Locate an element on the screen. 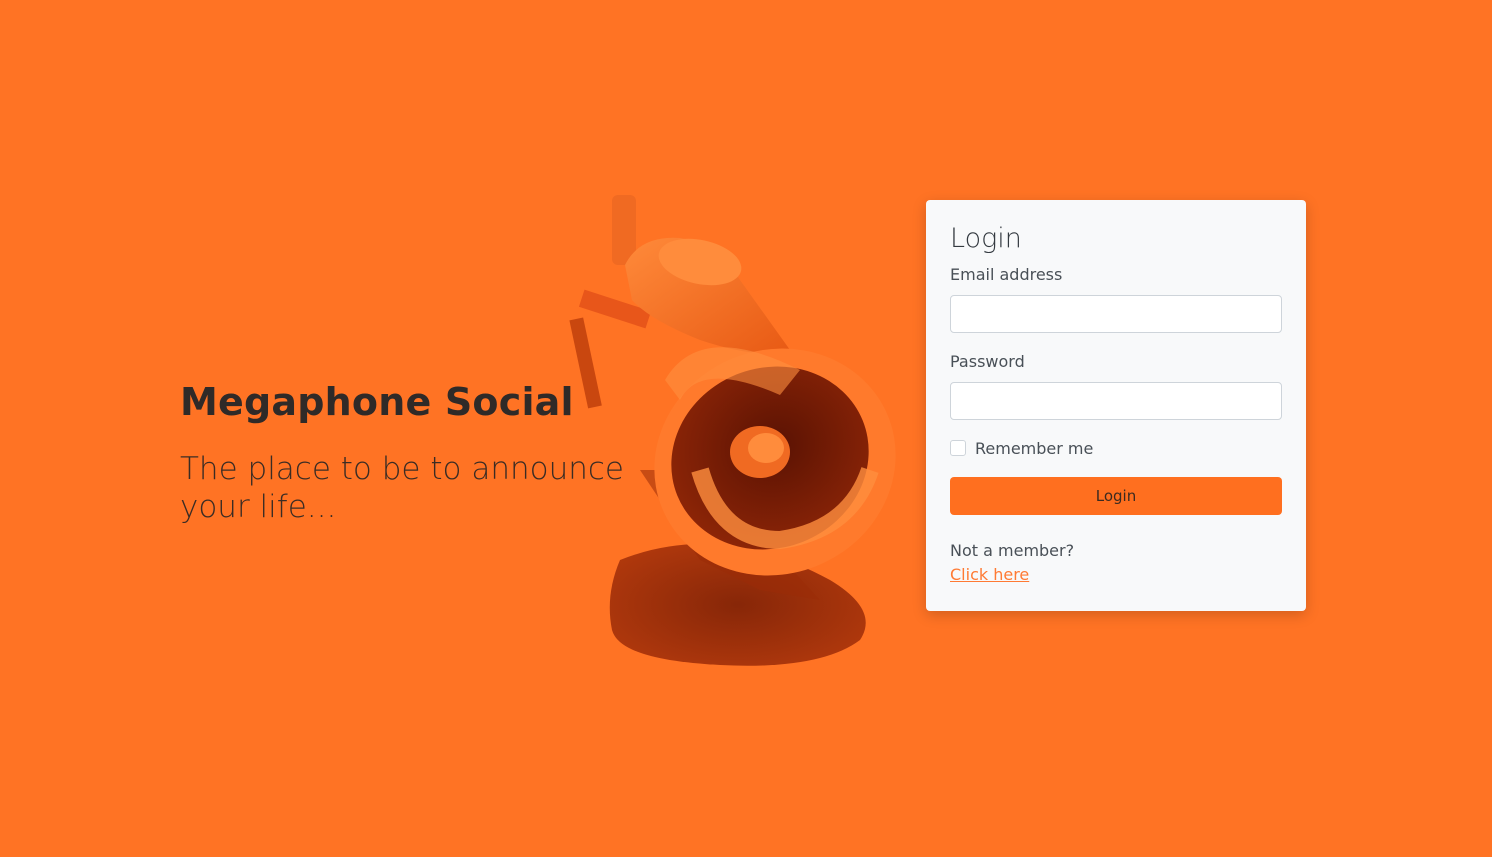 The image size is (1492, 857). email-input is located at coordinates (1116, 314).